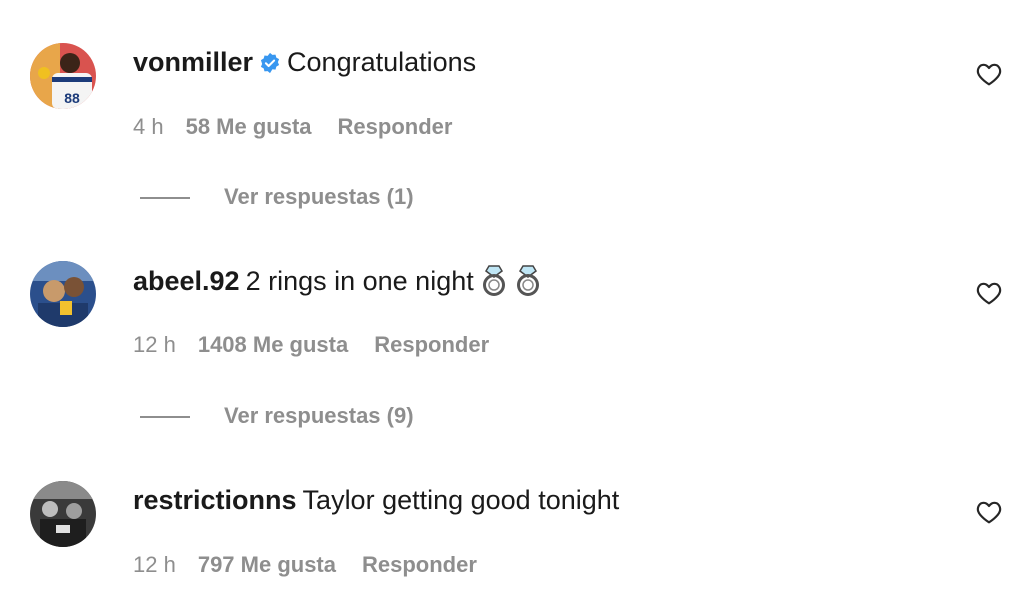 Image resolution: width=1024 pixels, height=597 pixels. Describe the element at coordinates (215, 500) in the screenshot. I see `comment-username: restrictionns` at that location.